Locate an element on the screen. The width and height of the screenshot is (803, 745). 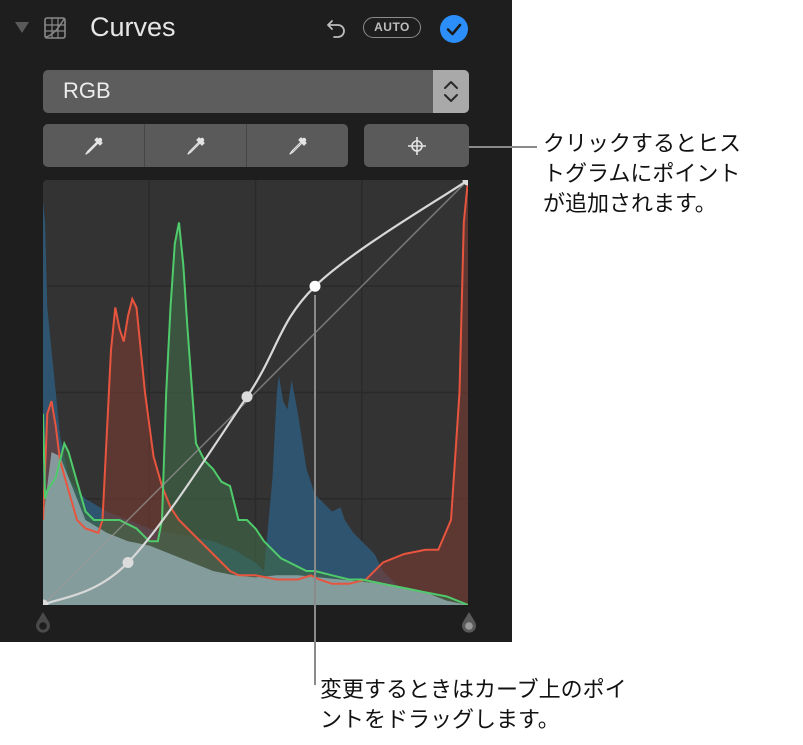
drag-point-callout: 変更するときはカーブ上のポイ ントをドラッグします。 is located at coordinates (473, 705).